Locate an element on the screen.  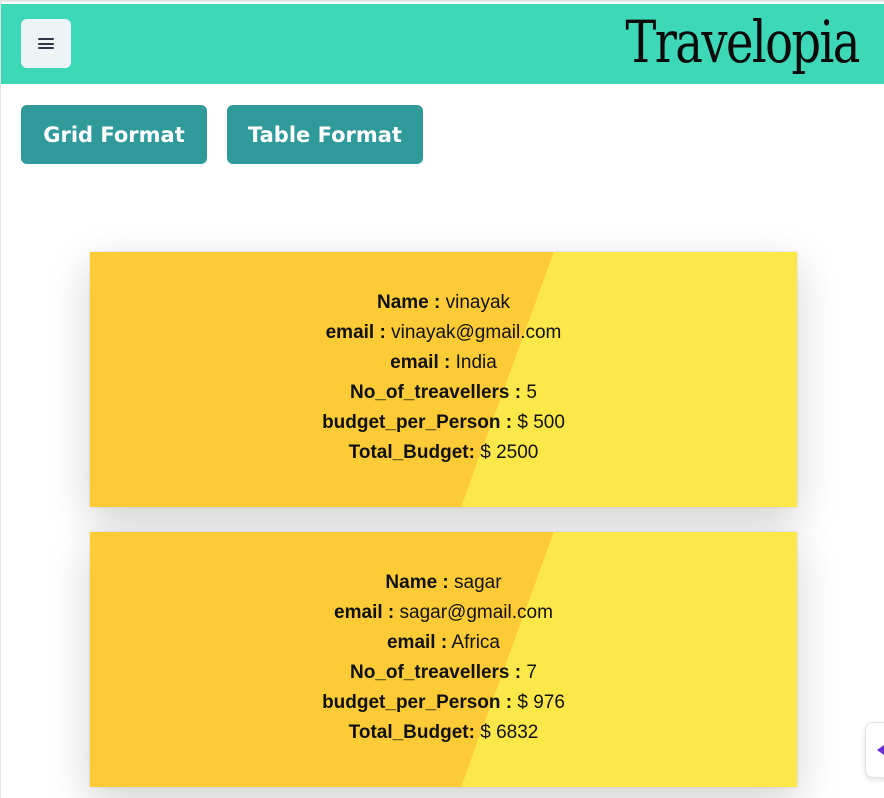
name-row: Name : vinayak is located at coordinates (443, 303).